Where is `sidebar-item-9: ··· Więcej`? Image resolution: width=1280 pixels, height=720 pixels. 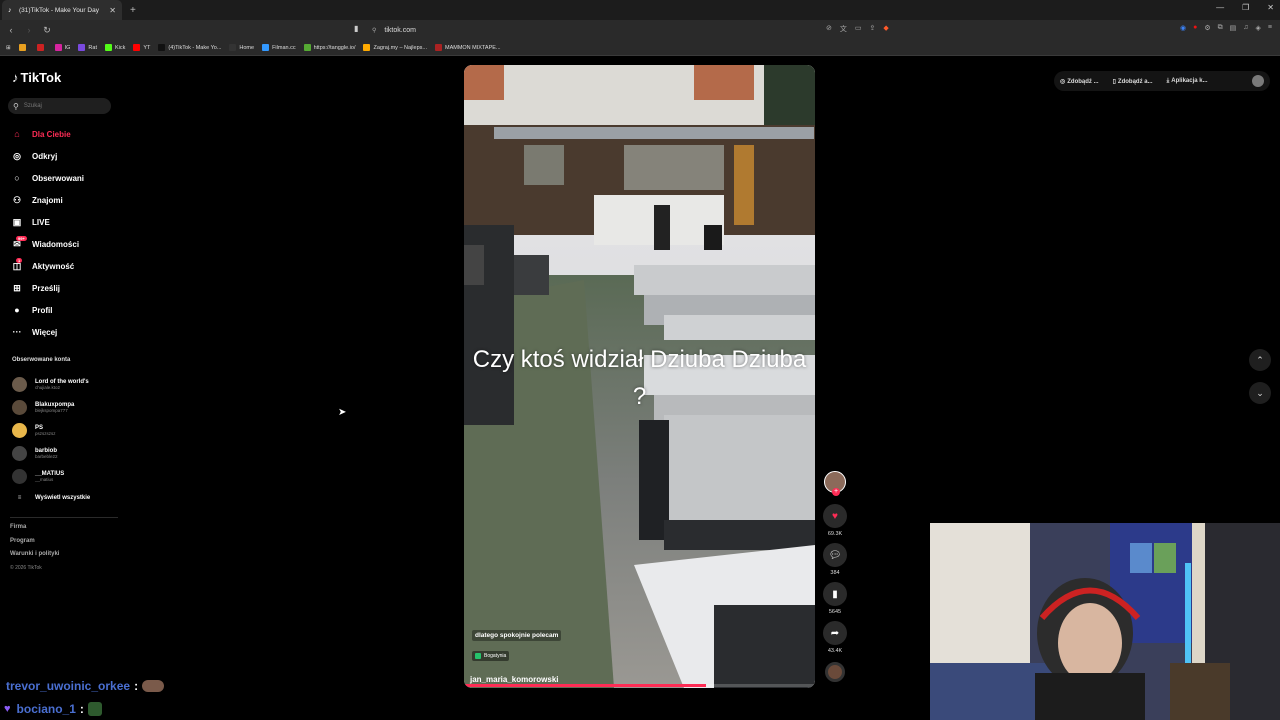
sidebar-item-9: ··· Więcej is located at coordinates (47, 332).